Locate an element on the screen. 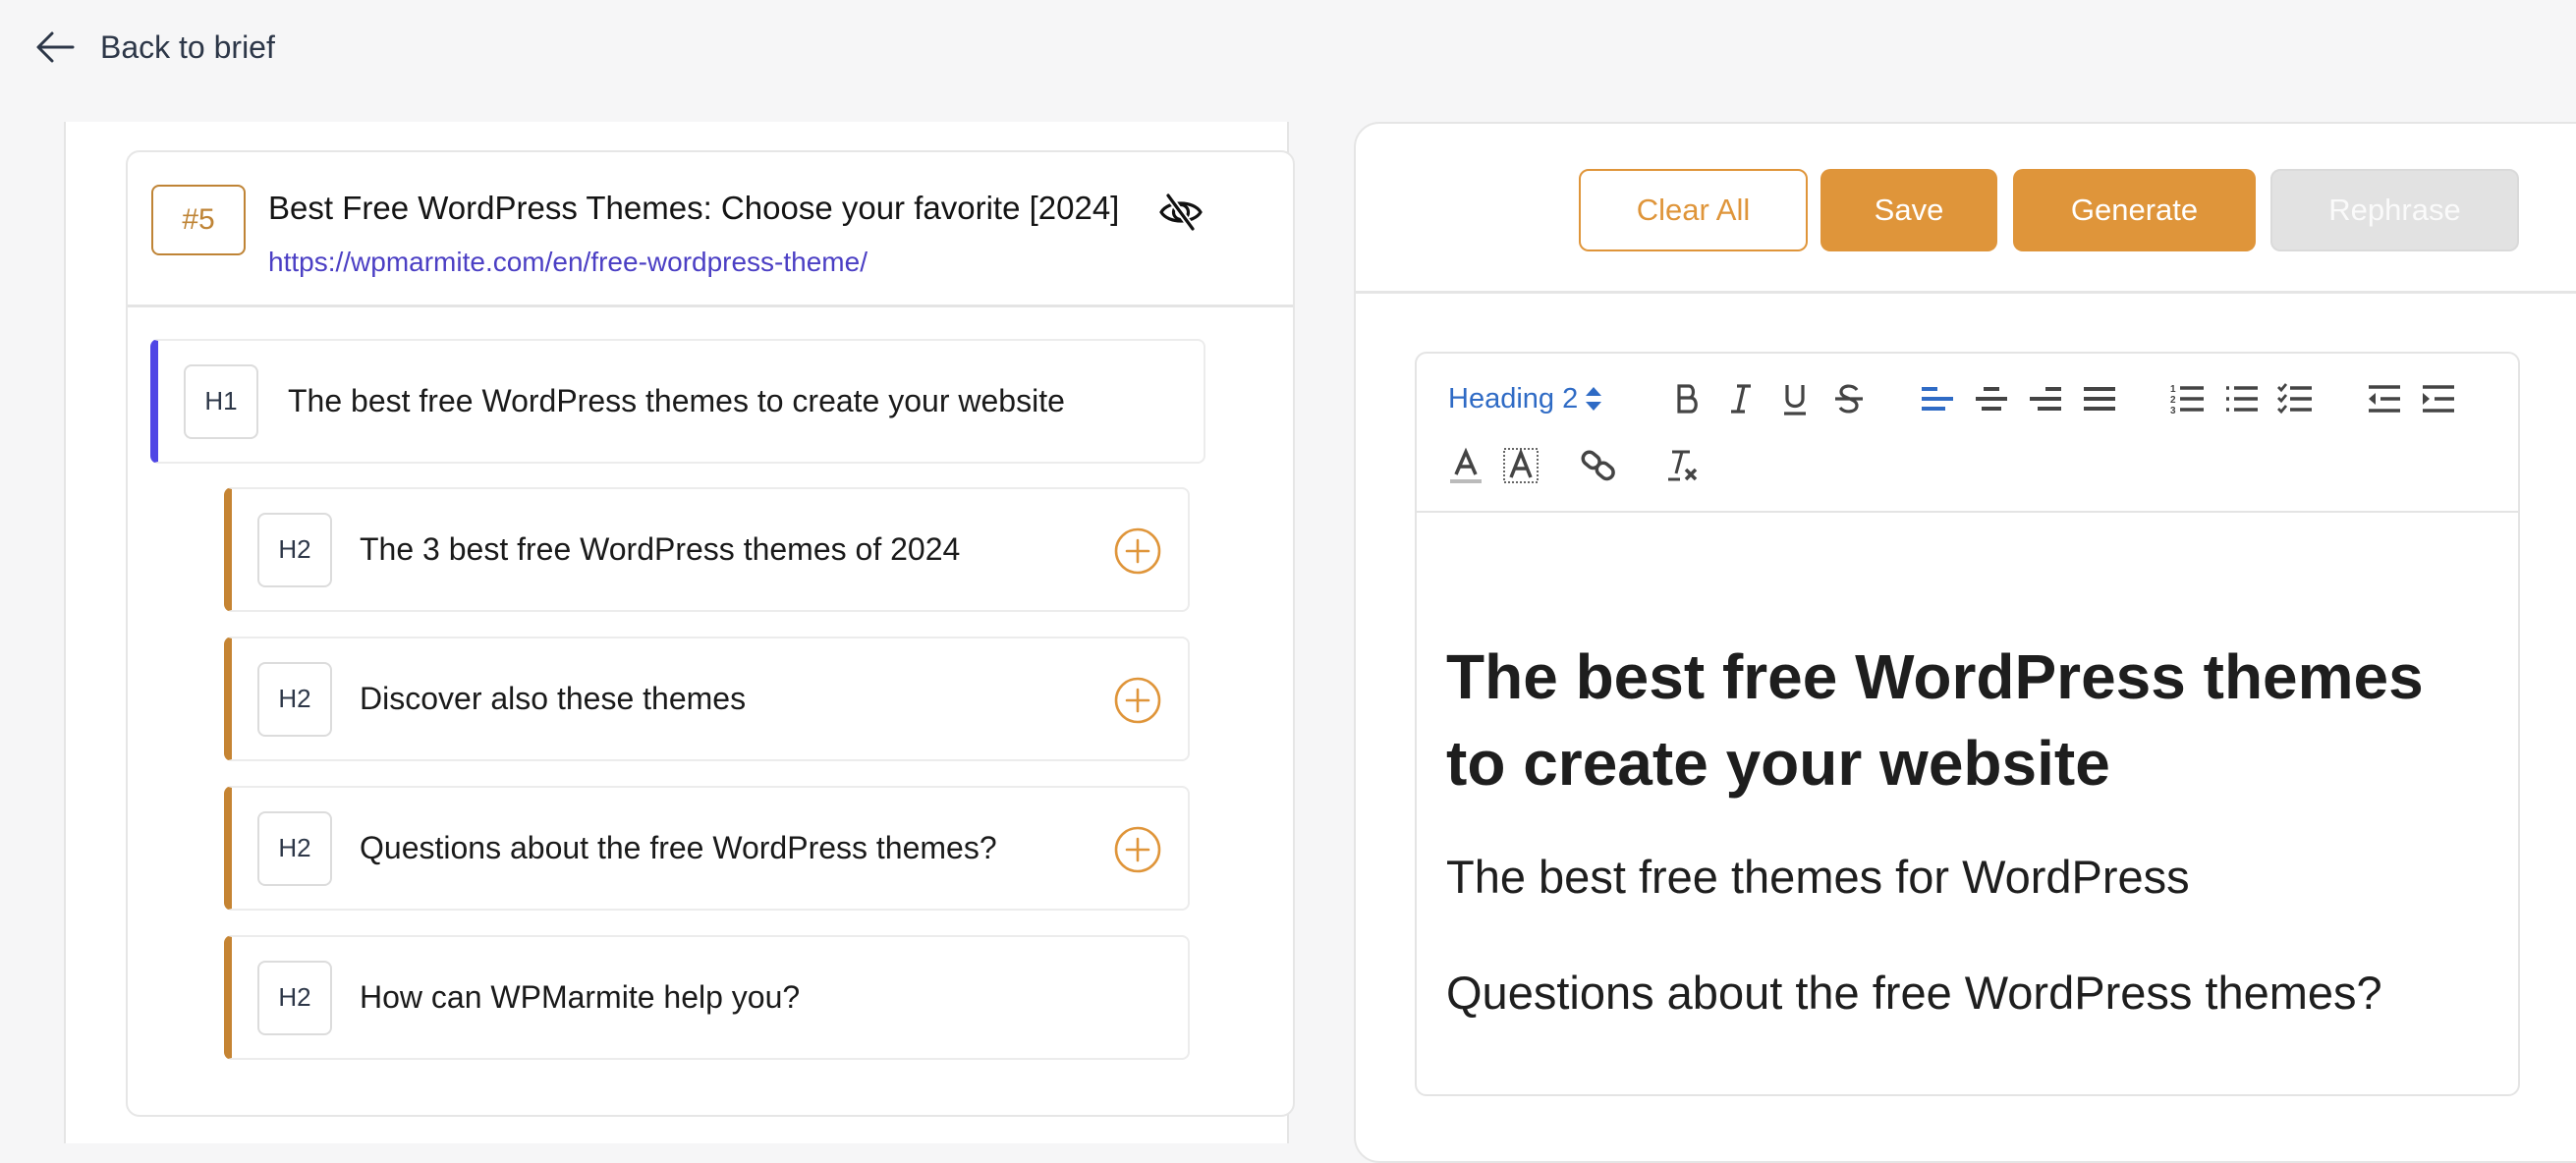 The image size is (2576, 1163). outline-item-h2: H2 Discover also these themes is located at coordinates (707, 699).